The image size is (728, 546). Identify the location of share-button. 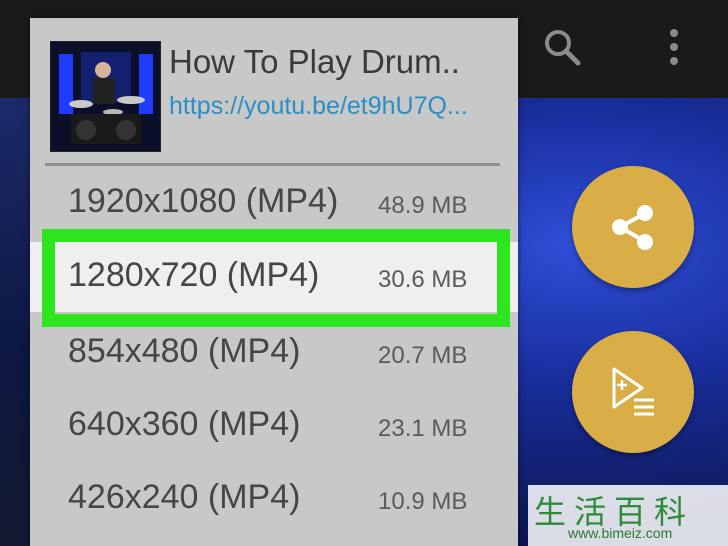
(633, 227).